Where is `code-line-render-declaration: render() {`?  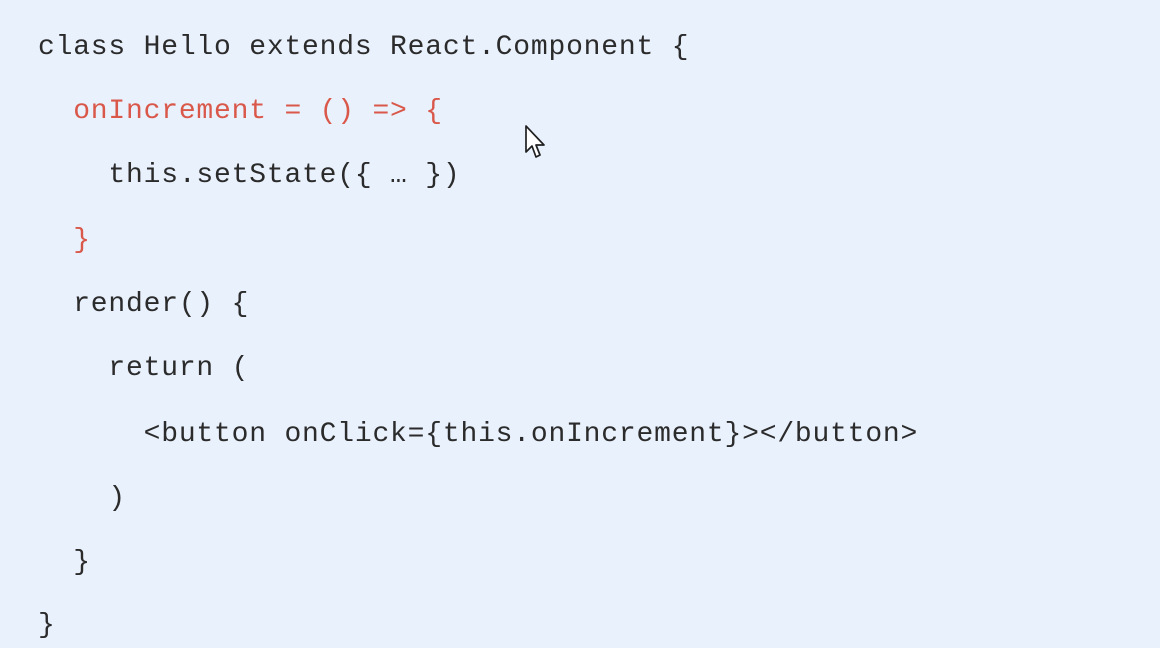
code-line-render-declaration: render() { is located at coordinates (144, 304).